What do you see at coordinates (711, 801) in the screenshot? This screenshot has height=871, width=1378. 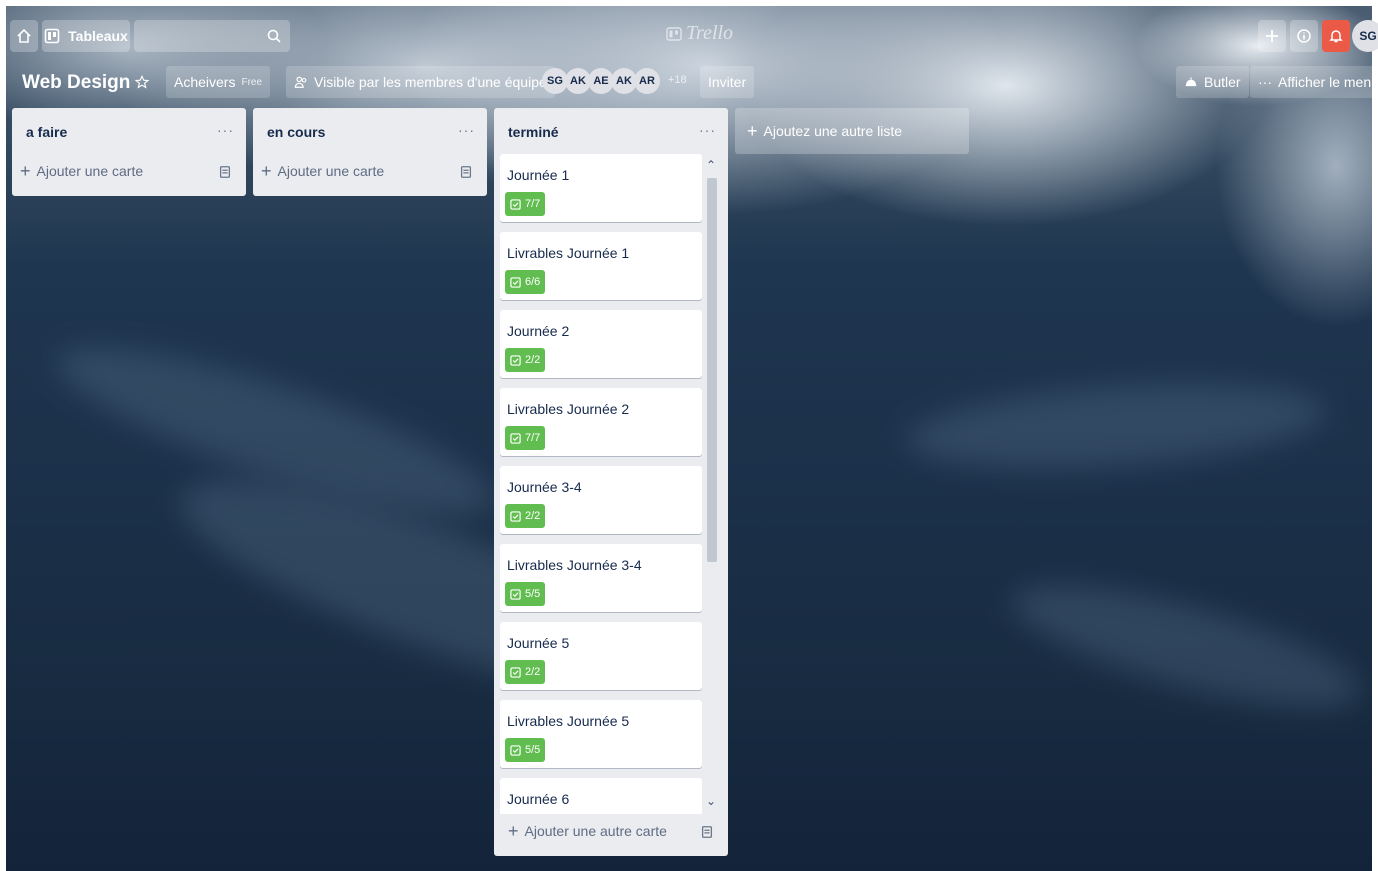 I see `scroll-down-icon: ⌄` at bounding box center [711, 801].